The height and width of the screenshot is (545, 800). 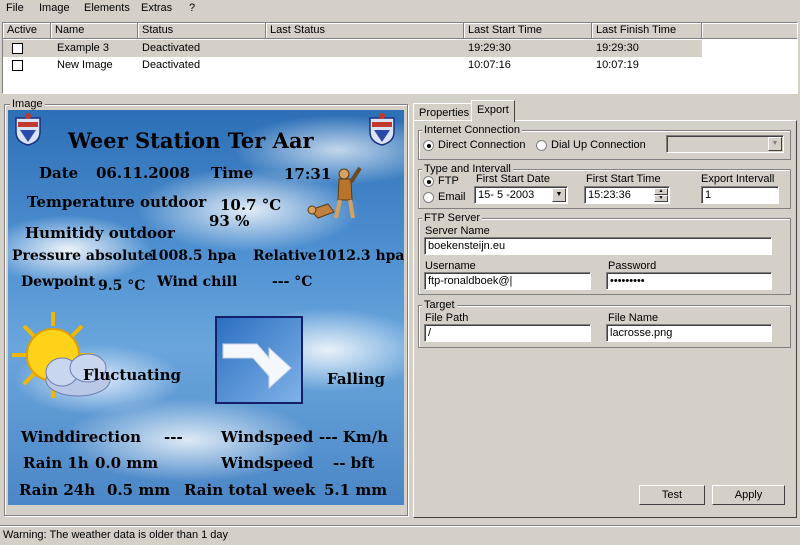 What do you see at coordinates (489, 65) in the screenshot?
I see `row-last-start: 10:07:16` at bounding box center [489, 65].